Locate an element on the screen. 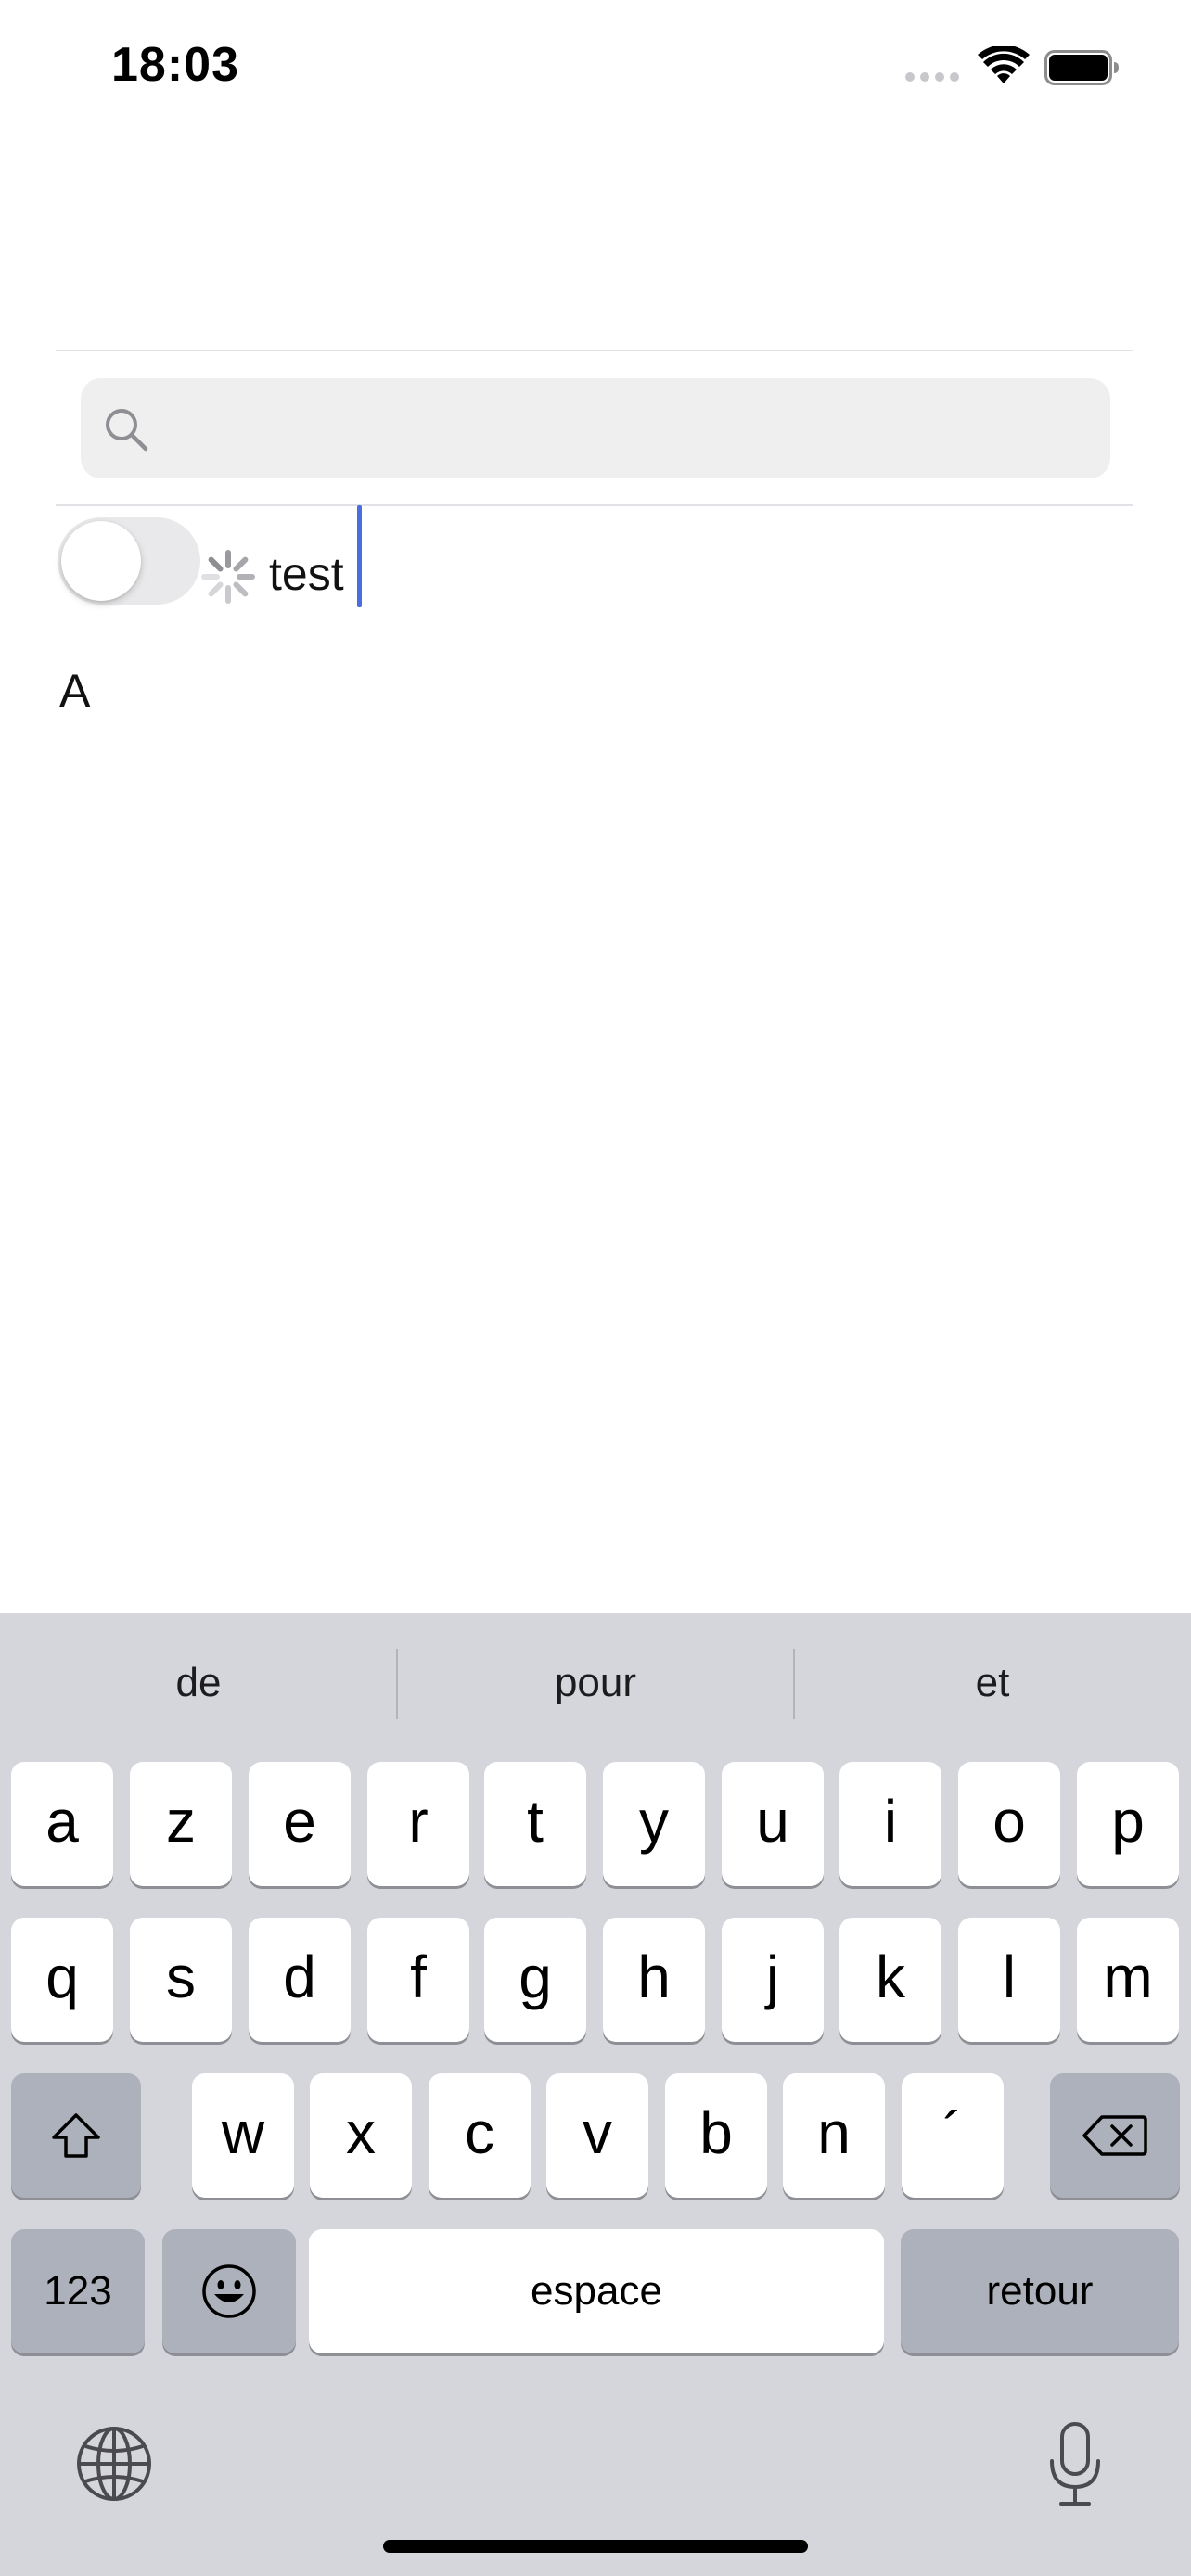 This screenshot has width=1191, height=2576. key-x: x is located at coordinates (361, 2136).